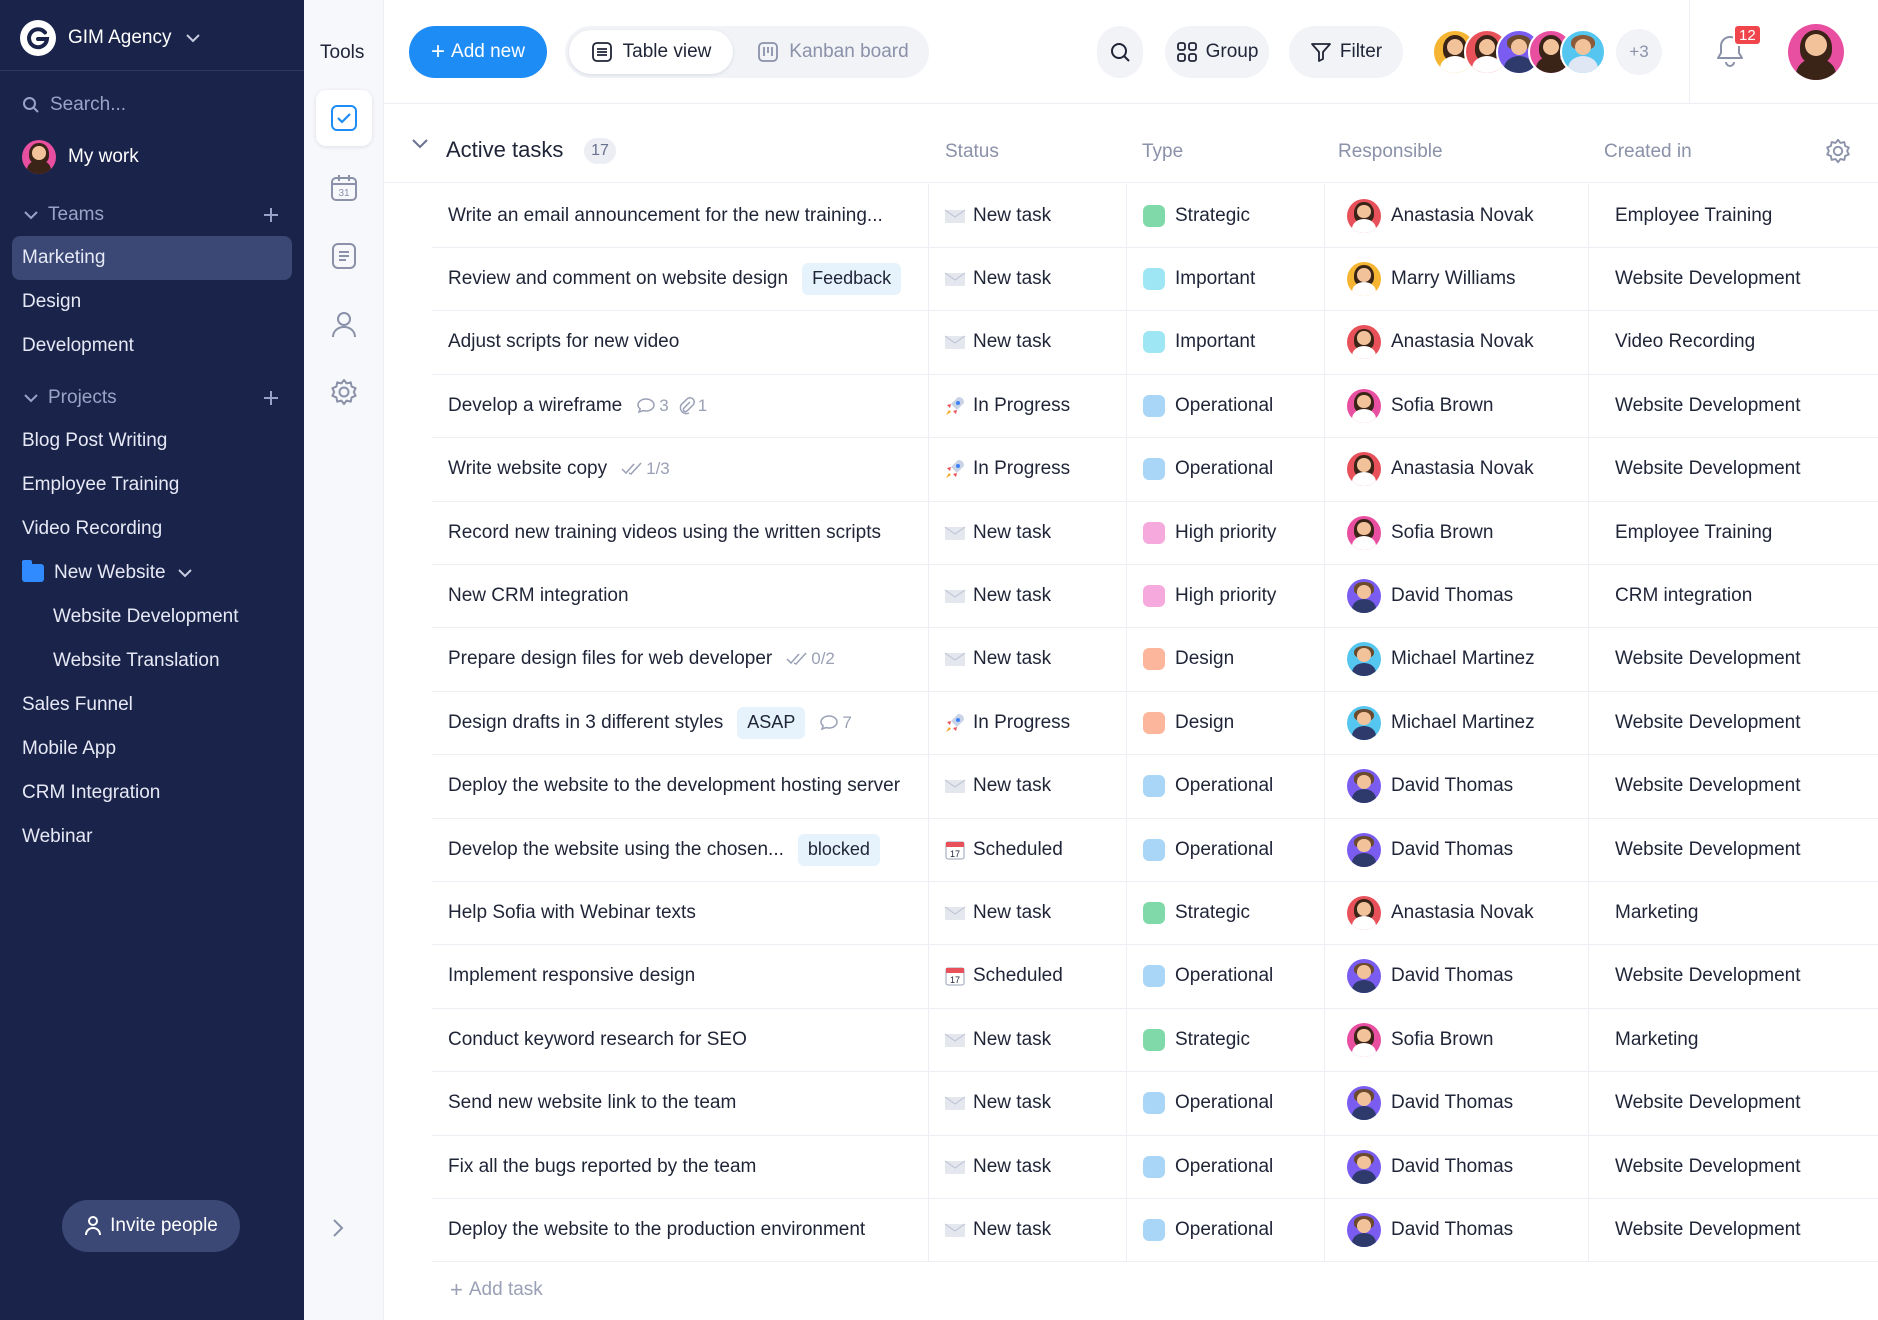  What do you see at coordinates (1390, 152) in the screenshot?
I see `column-header-responsible: Responsible` at bounding box center [1390, 152].